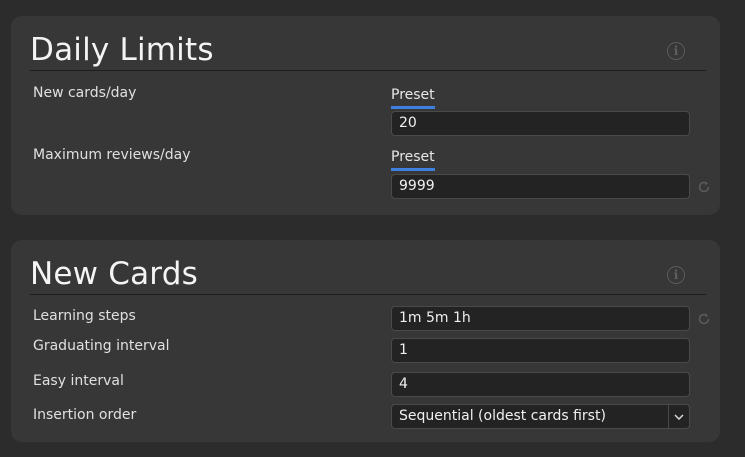 This screenshot has width=745, height=457. I want to click on section-title: Daily Limits, so click(122, 50).